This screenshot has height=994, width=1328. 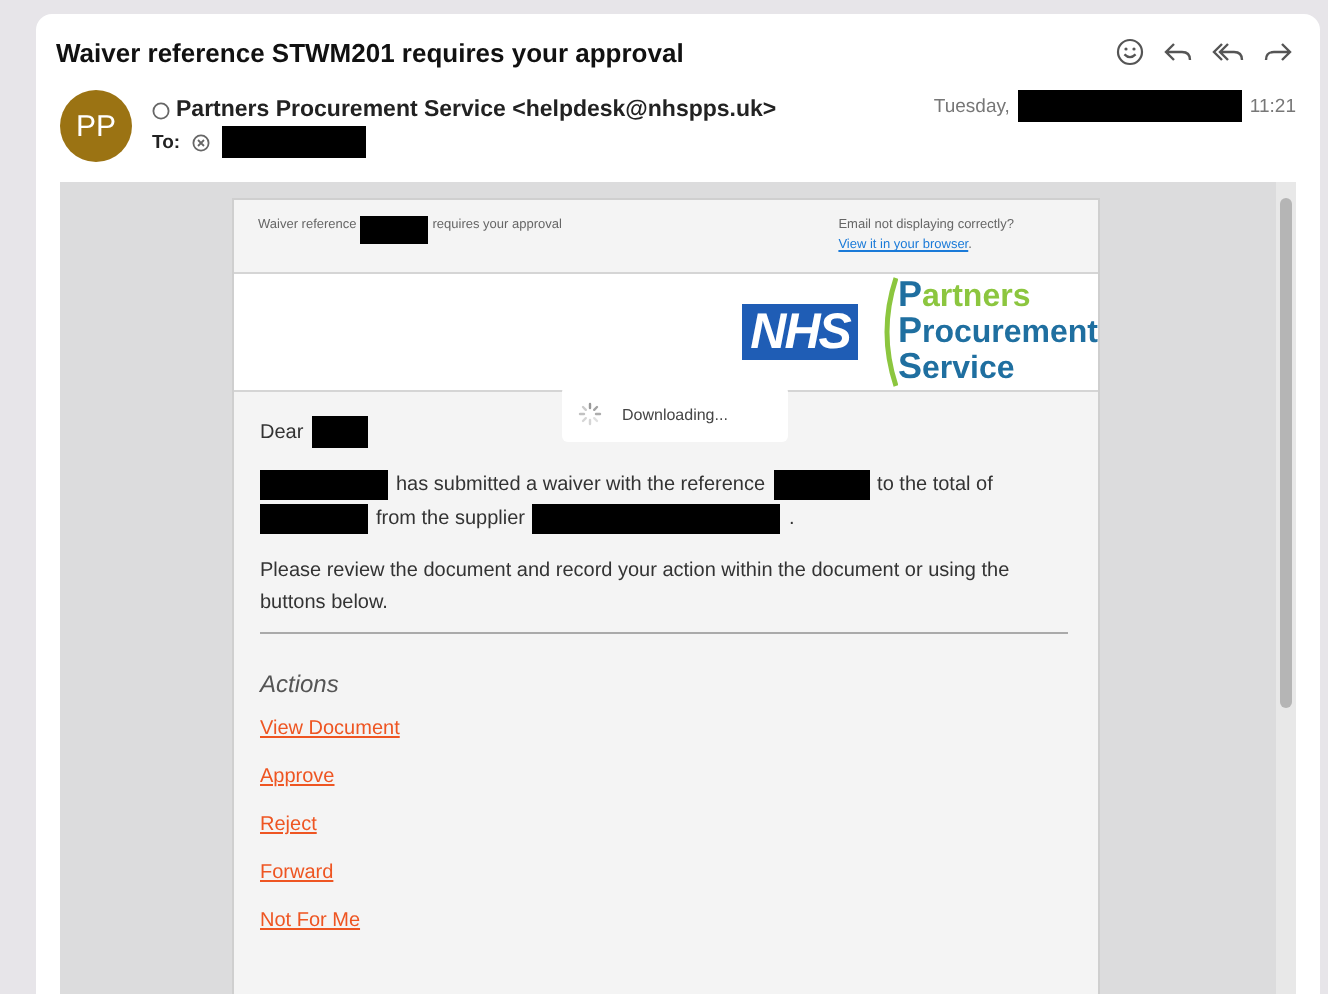 What do you see at coordinates (282, 432) in the screenshot?
I see `greeting-text: Dear` at bounding box center [282, 432].